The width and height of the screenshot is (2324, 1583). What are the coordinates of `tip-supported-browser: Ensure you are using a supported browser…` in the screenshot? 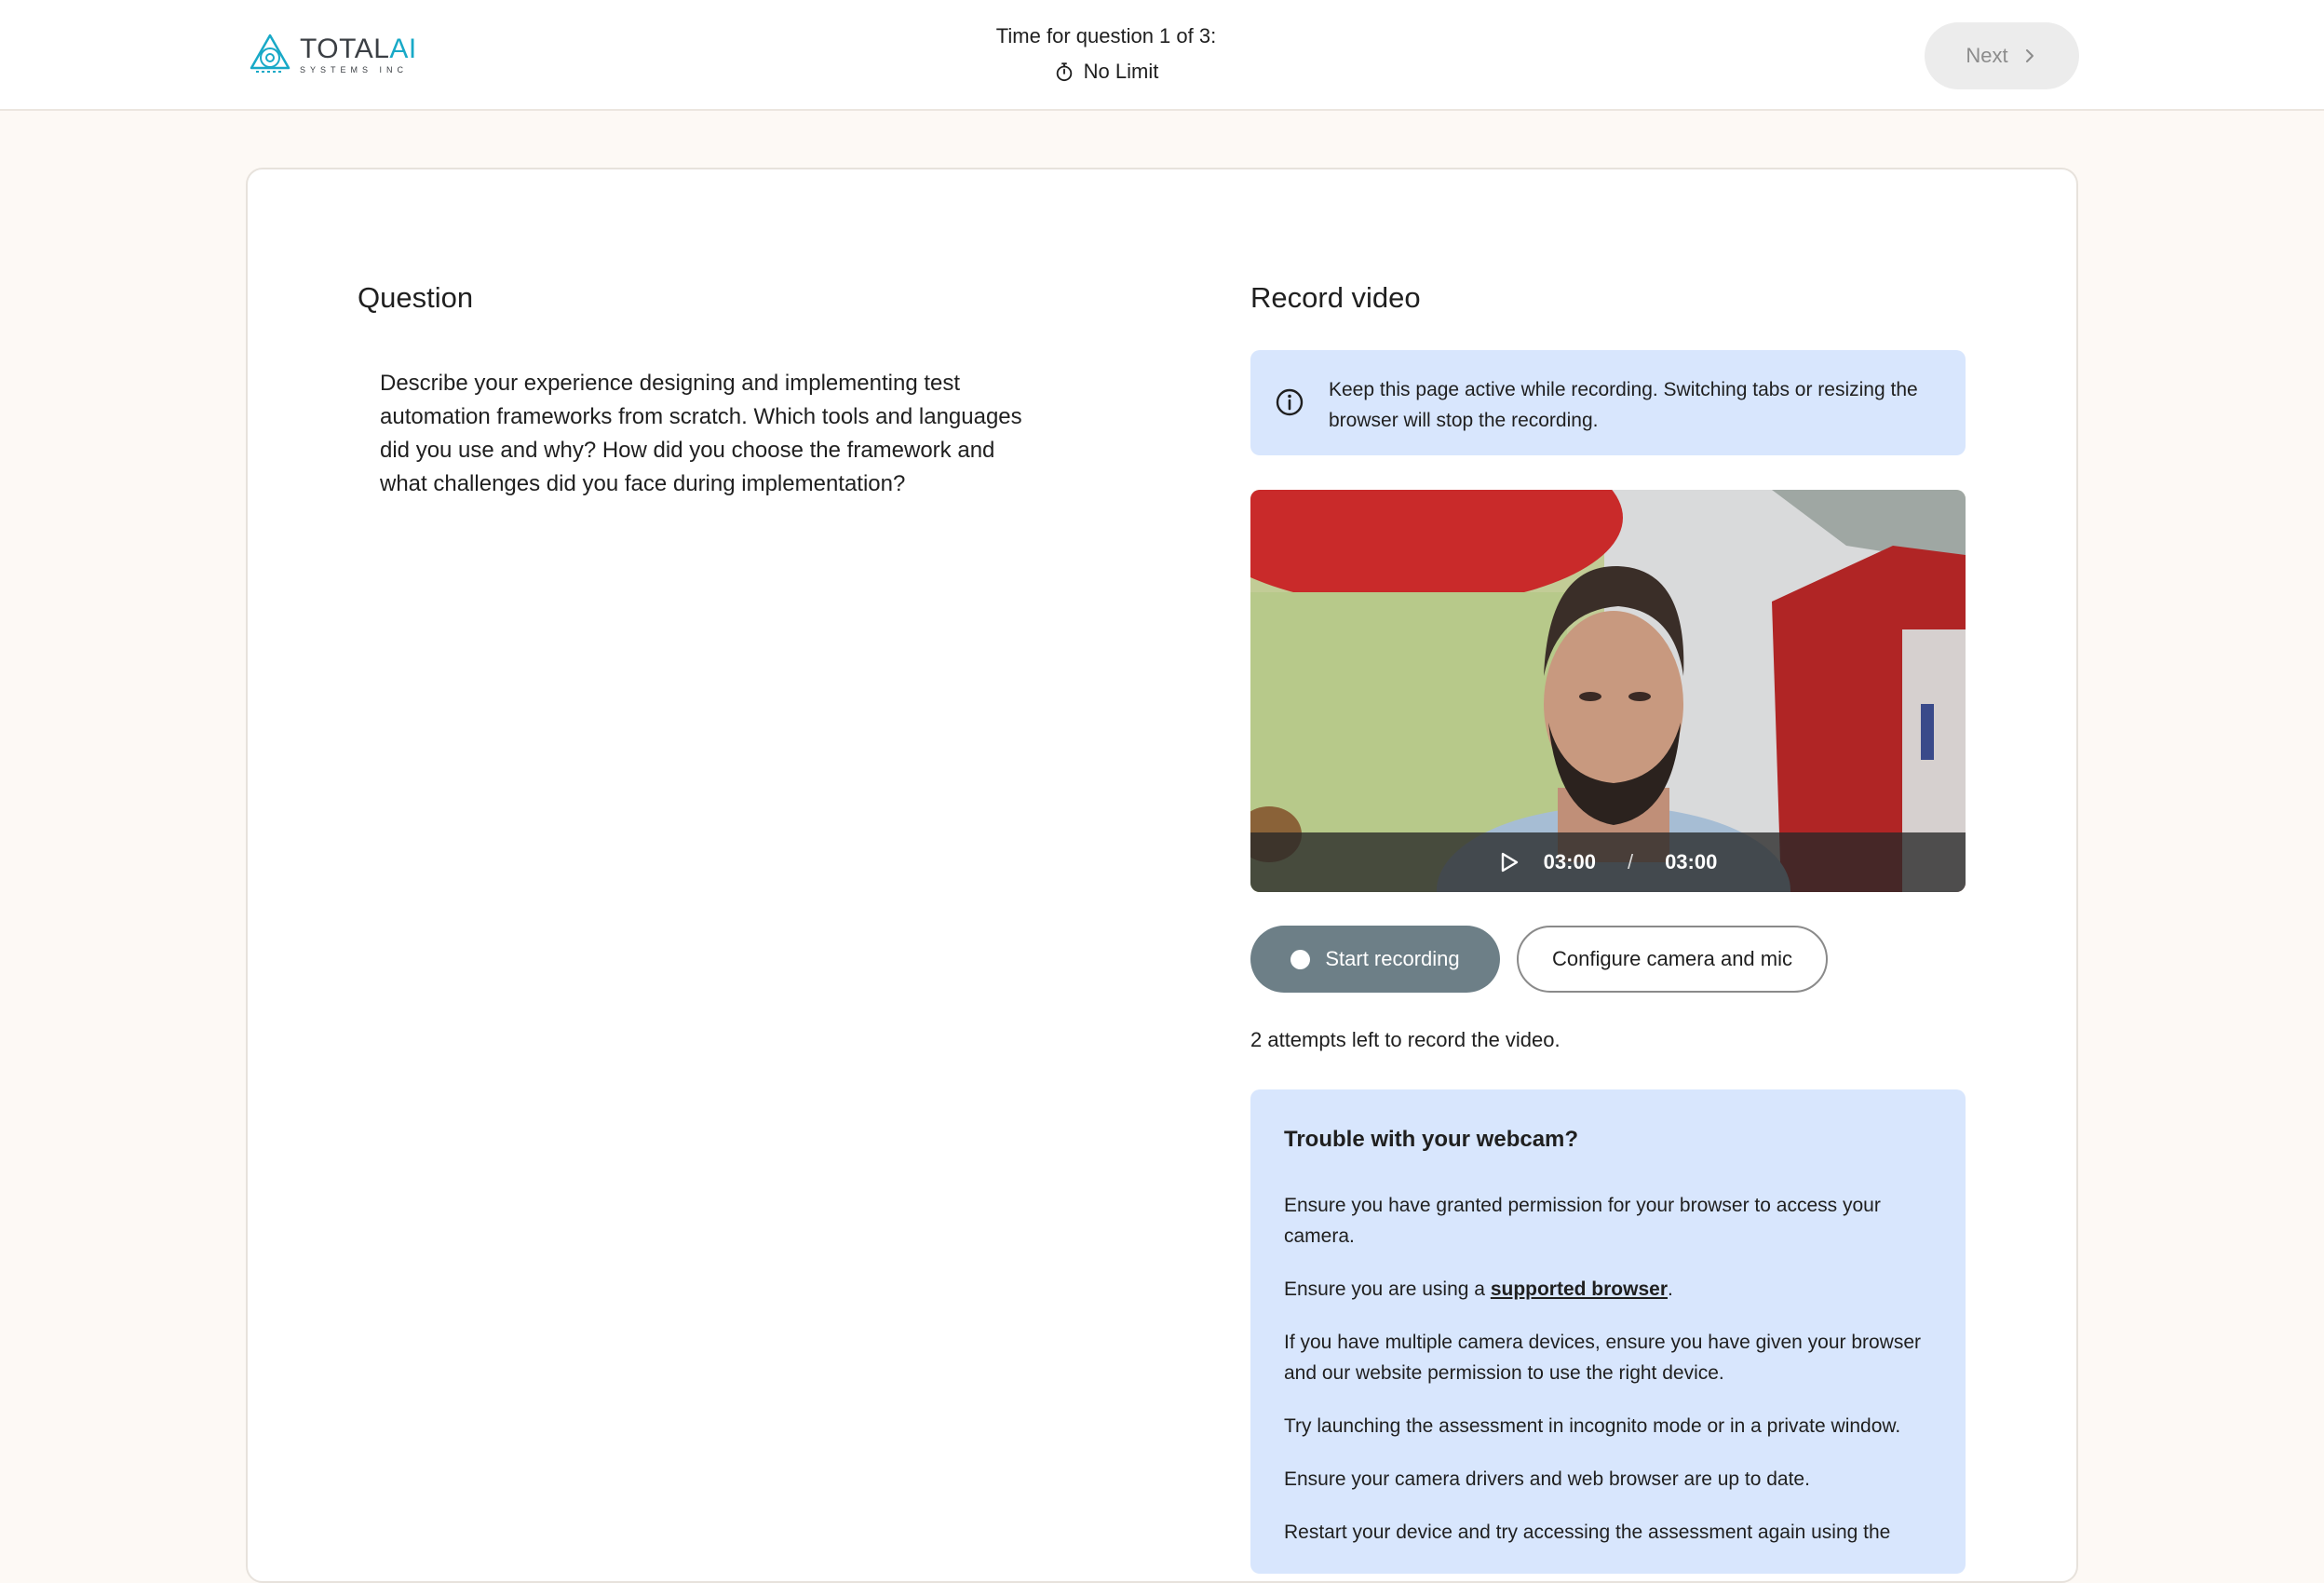 It's located at (1479, 1289).